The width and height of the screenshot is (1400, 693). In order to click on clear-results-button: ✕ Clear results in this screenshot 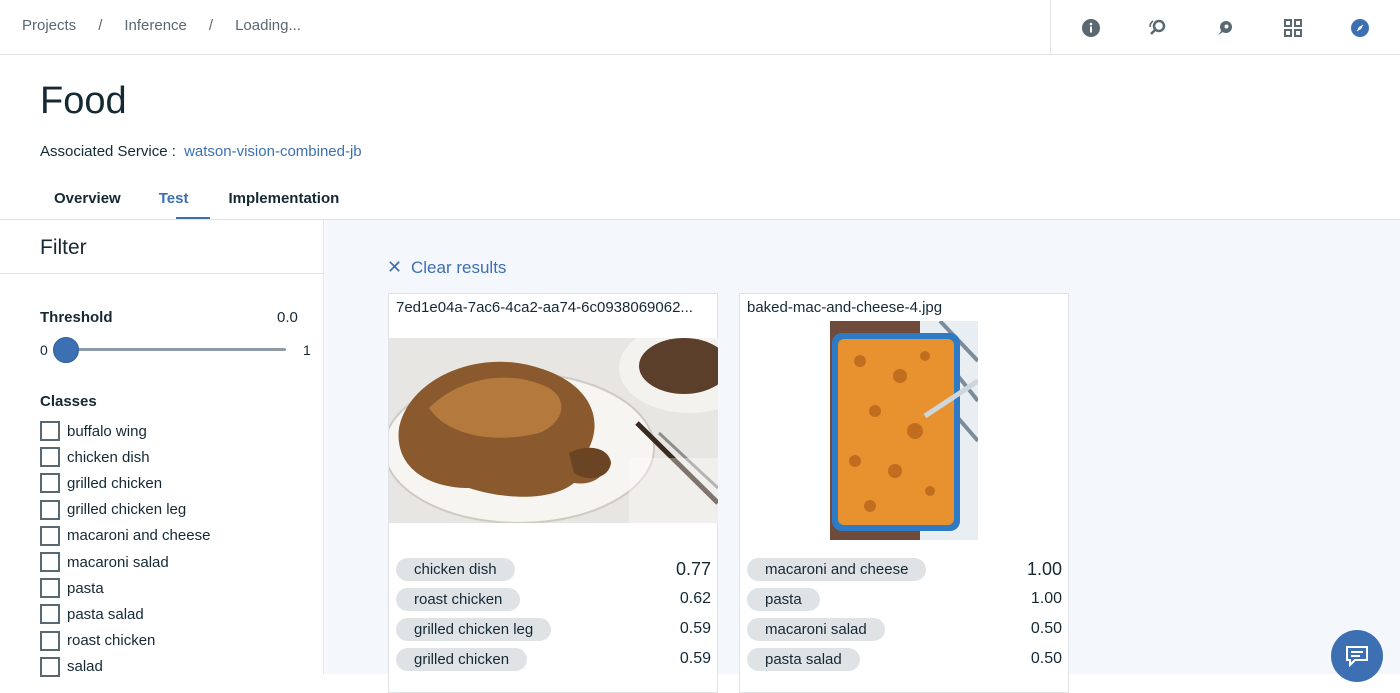, I will do `click(446, 267)`.